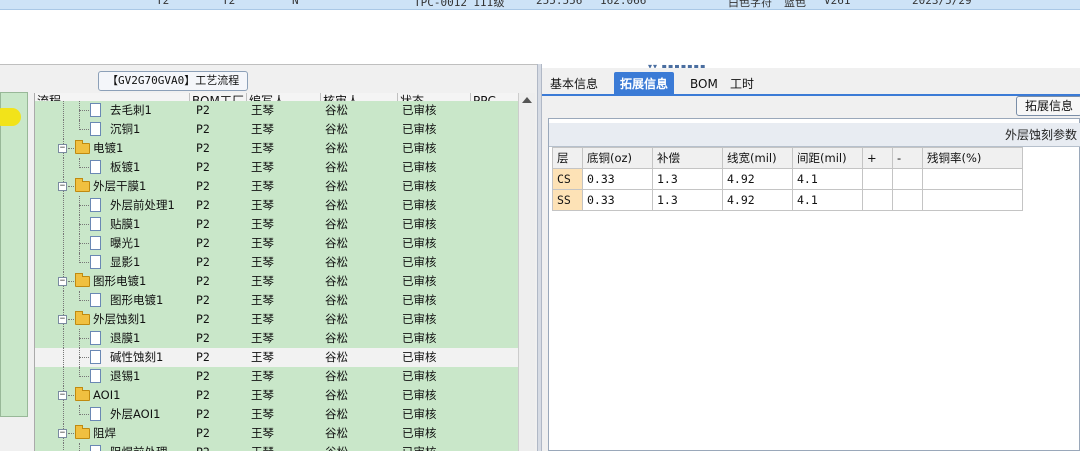 This screenshot has width=1080, height=451. I want to click on process-step-name: 退膜1, so click(125, 338).